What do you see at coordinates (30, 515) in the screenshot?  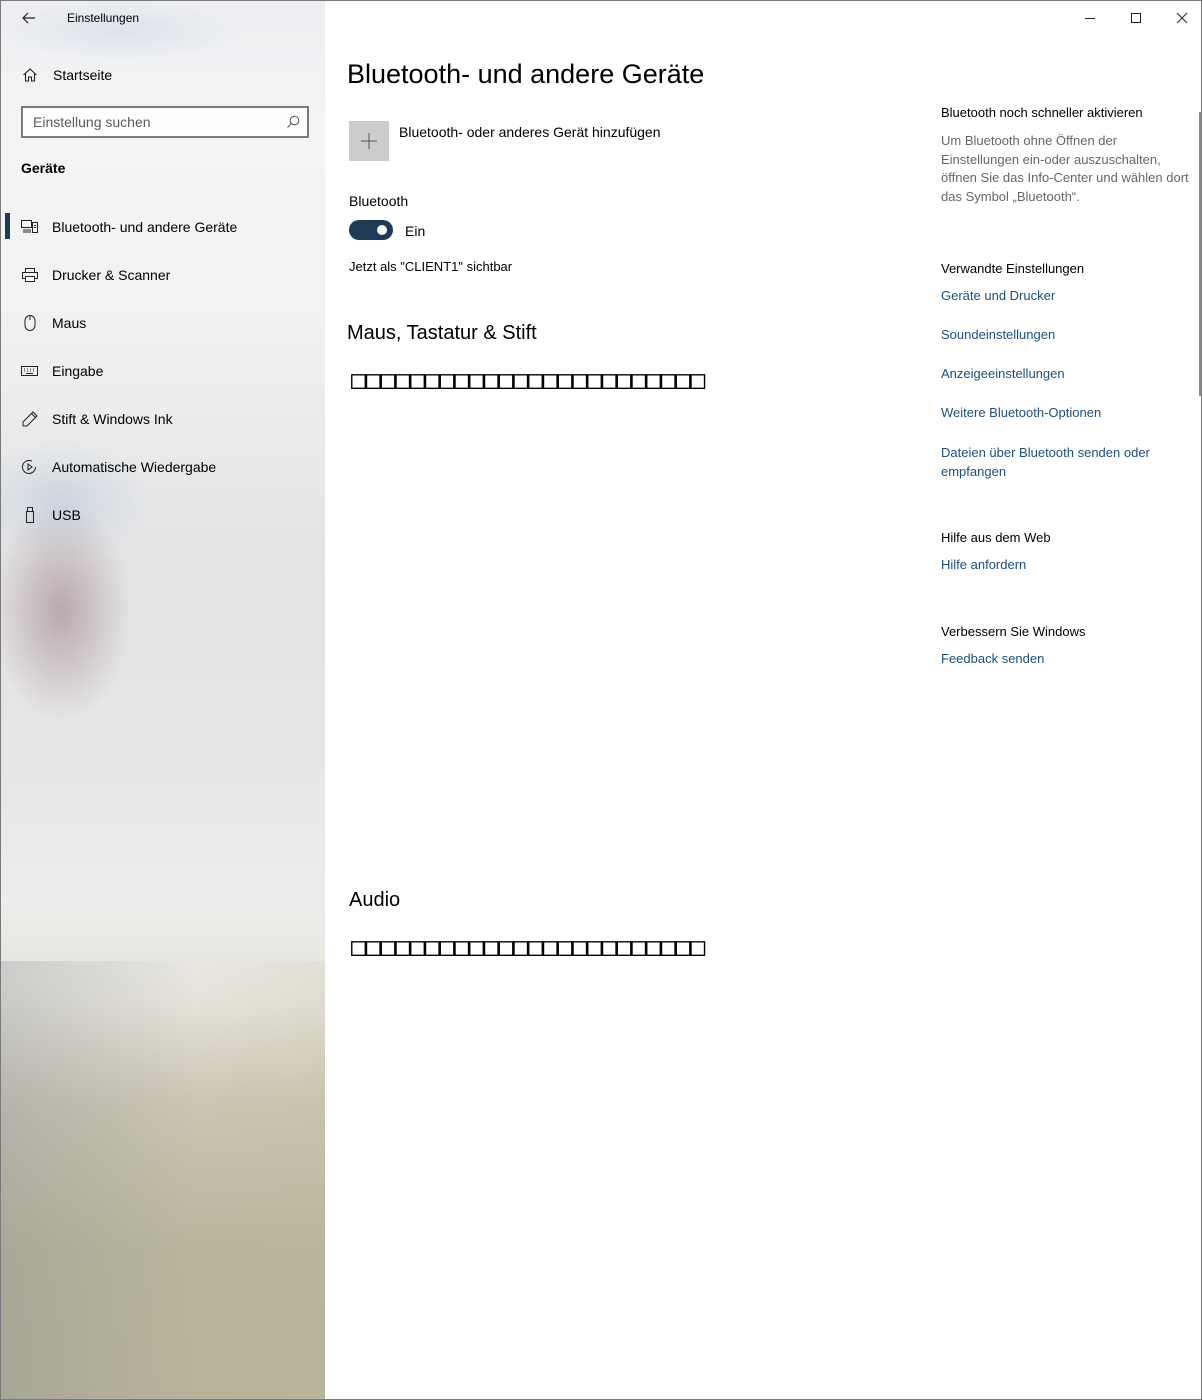 I see `usb-icon` at bounding box center [30, 515].